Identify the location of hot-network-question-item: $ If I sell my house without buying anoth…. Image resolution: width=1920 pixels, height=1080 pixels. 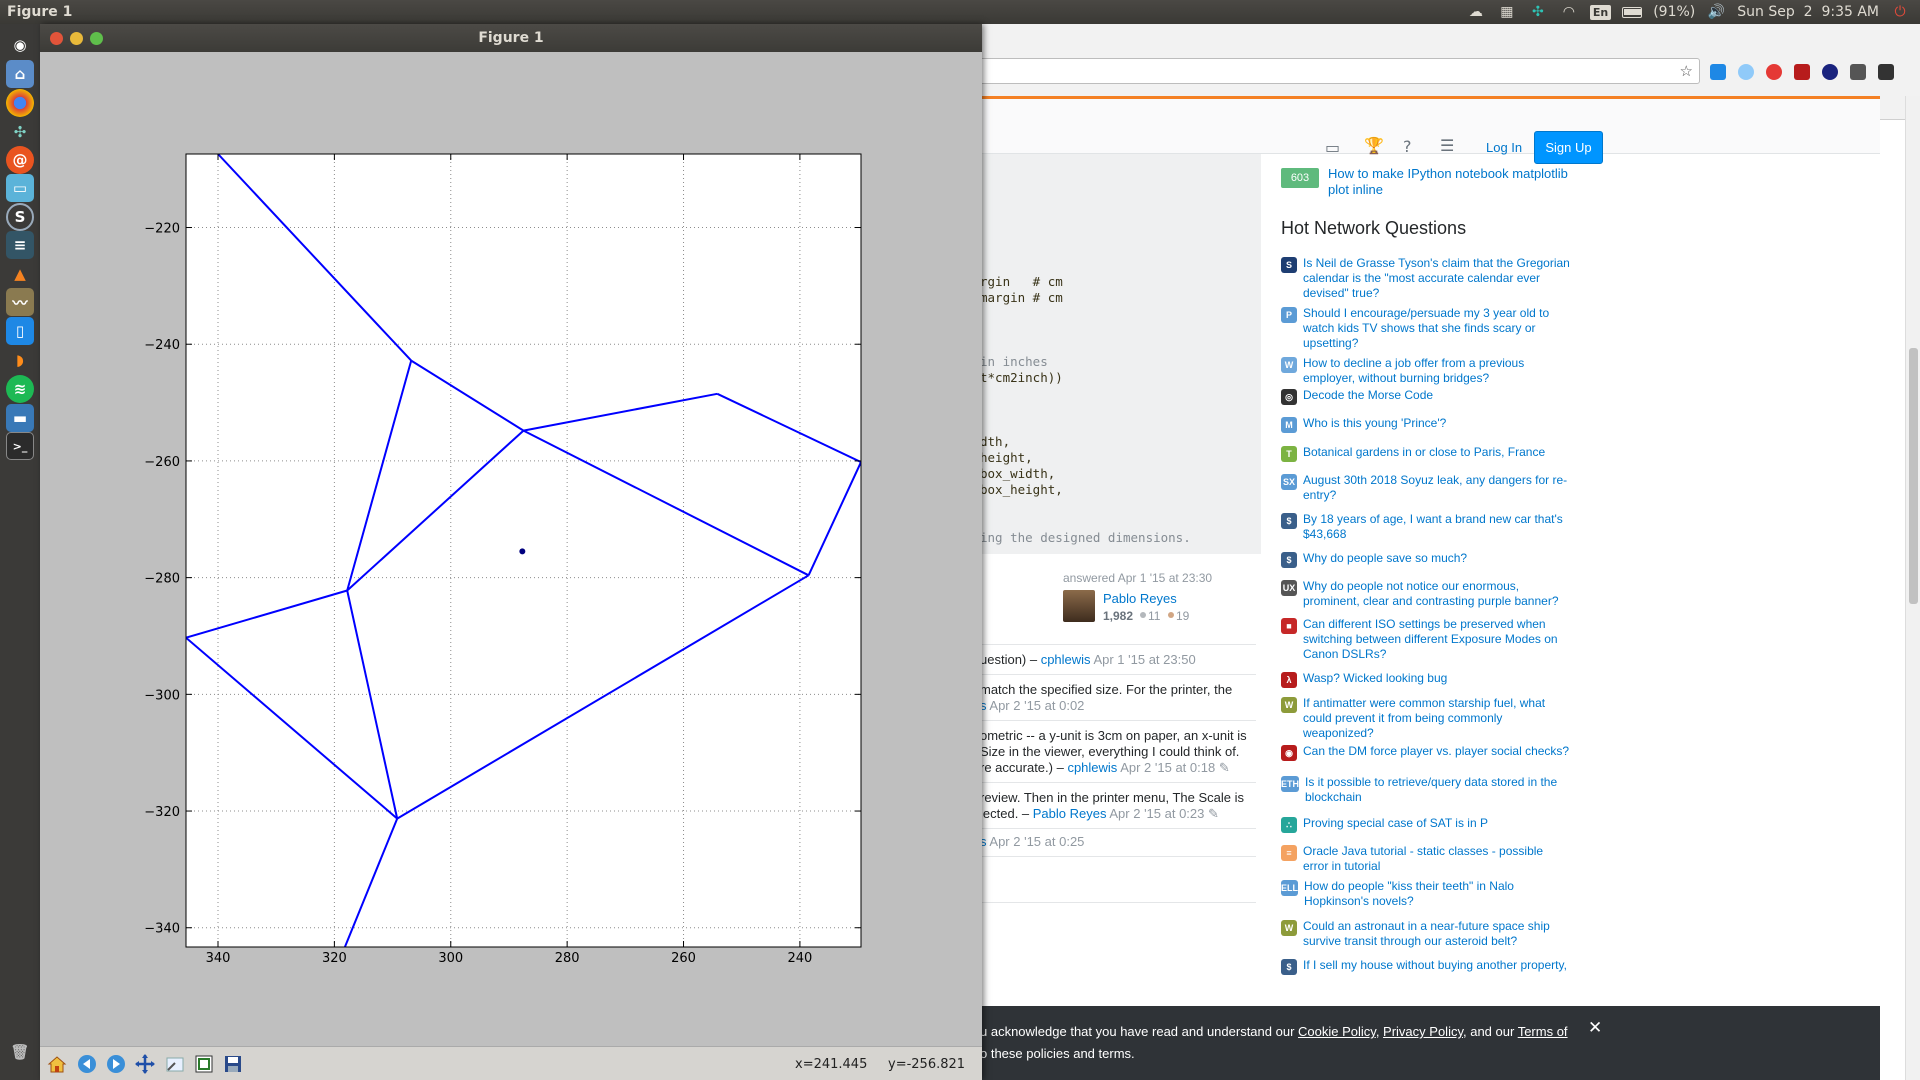
(1426, 966).